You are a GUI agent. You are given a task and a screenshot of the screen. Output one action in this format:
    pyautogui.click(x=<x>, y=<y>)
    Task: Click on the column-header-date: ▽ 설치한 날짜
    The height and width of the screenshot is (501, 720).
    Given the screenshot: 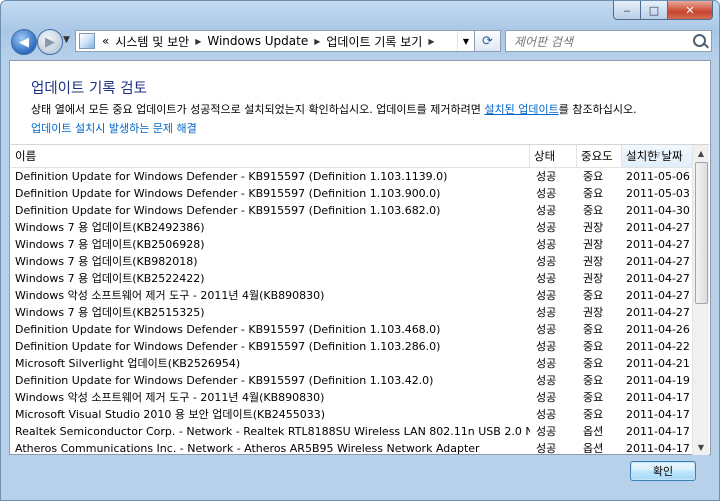 What is the action you would take?
    pyautogui.click(x=657, y=156)
    